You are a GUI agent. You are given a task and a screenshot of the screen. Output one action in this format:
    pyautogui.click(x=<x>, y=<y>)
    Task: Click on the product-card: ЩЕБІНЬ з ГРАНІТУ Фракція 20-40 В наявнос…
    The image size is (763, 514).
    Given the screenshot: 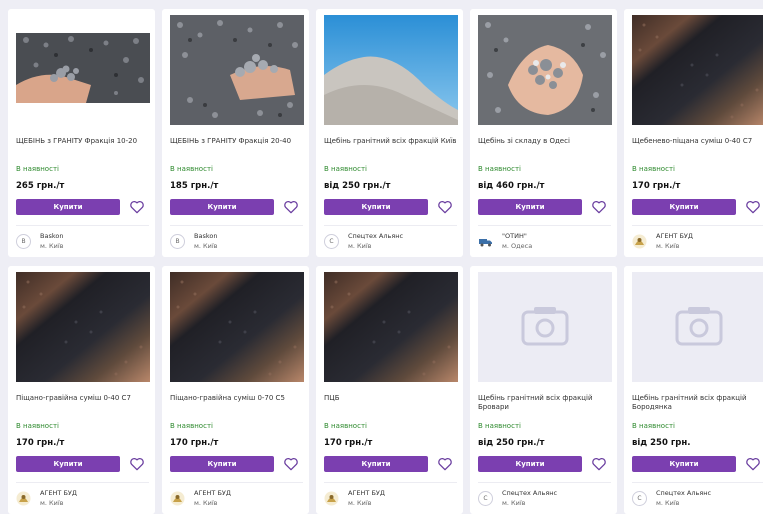 What is the action you would take?
    pyautogui.click(x=235, y=133)
    